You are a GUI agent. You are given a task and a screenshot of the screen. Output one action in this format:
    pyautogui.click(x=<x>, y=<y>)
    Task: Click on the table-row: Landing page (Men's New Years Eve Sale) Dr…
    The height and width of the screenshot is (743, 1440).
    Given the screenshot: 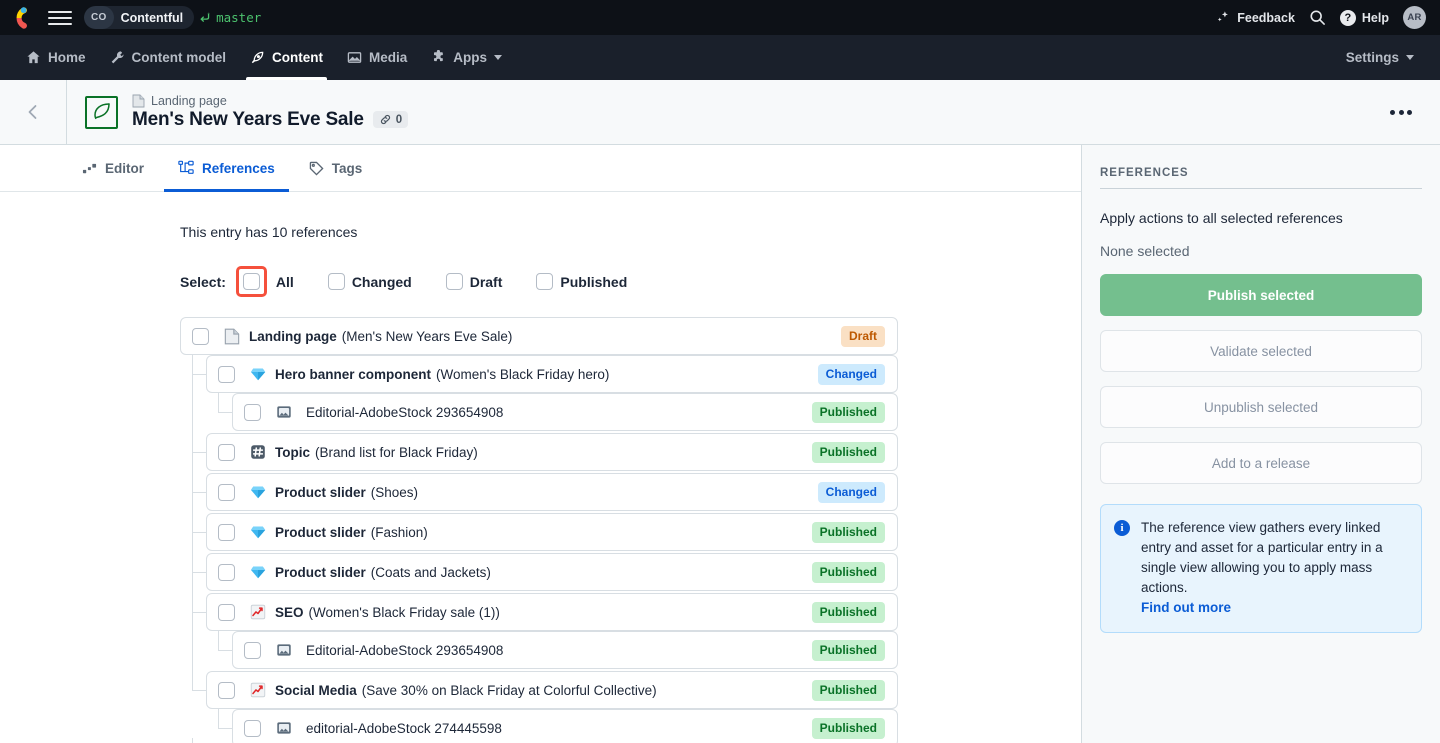 What is the action you would take?
    pyautogui.click(x=539, y=336)
    